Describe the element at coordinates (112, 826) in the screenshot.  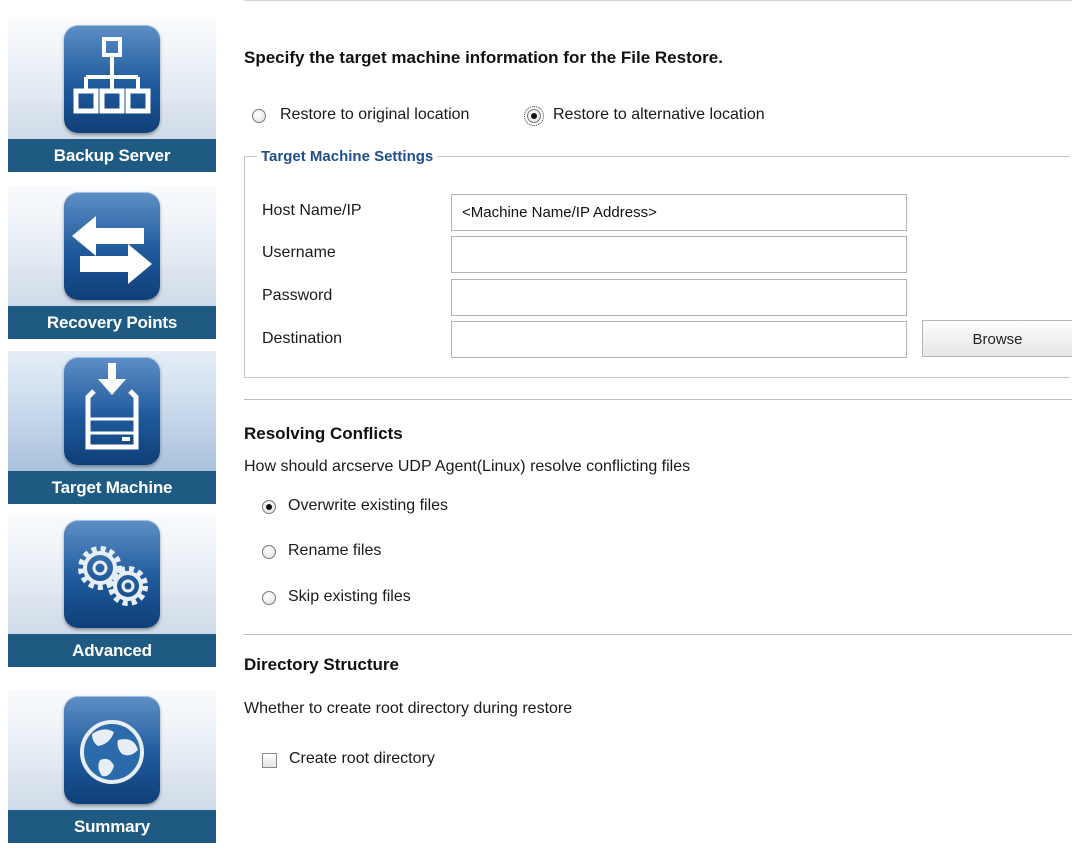
I see `step-label: Summary` at that location.